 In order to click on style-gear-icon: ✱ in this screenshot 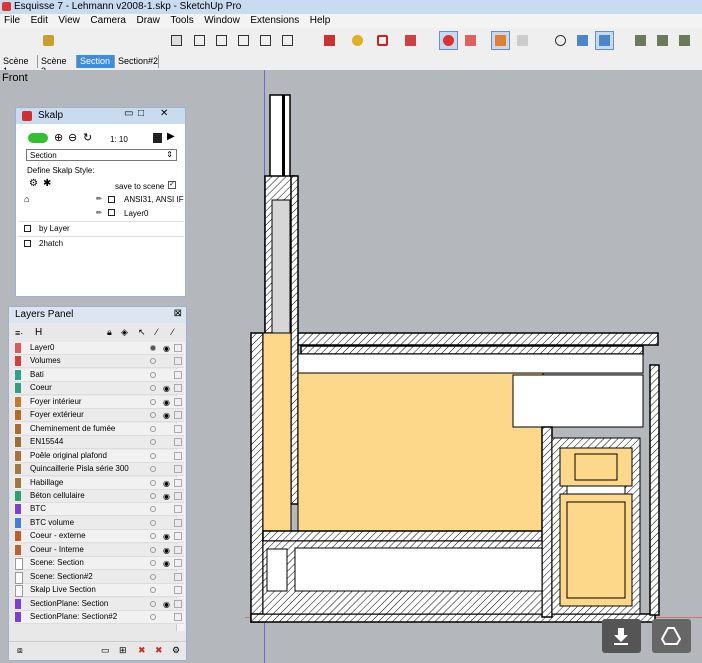, I will do `click(47, 183)`.